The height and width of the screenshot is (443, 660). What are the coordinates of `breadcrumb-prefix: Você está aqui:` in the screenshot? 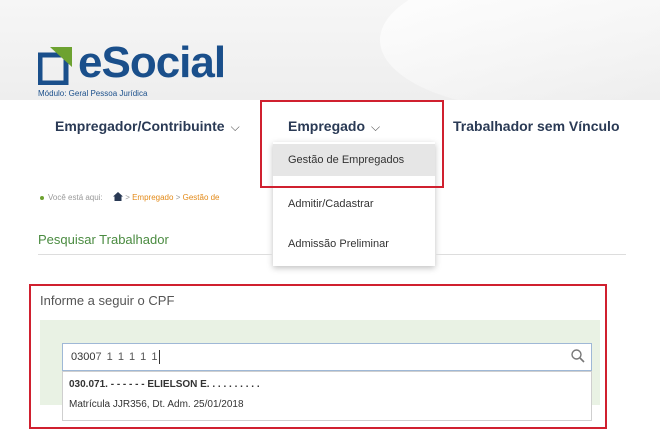 It's located at (75, 197).